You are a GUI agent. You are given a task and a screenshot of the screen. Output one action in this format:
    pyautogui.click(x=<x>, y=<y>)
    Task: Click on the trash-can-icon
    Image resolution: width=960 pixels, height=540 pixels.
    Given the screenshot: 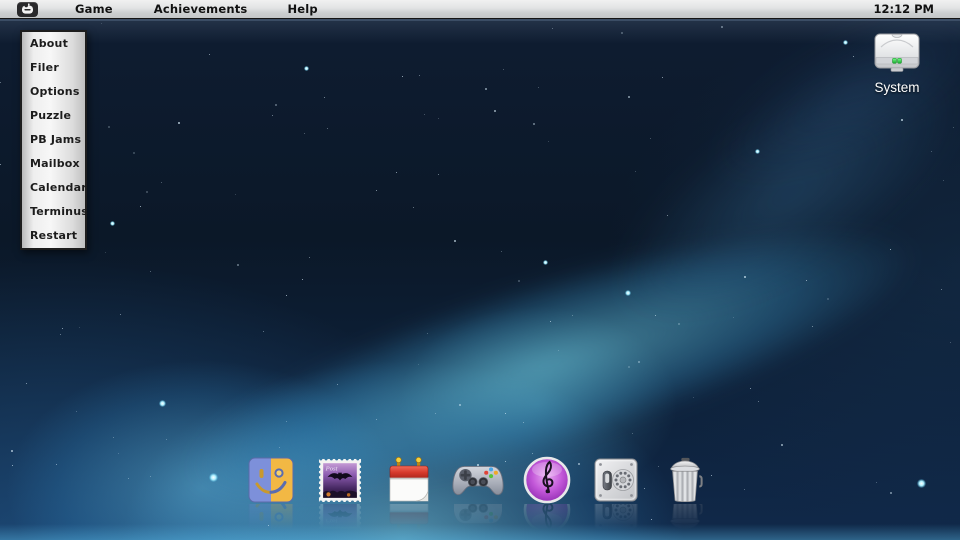 What is the action you would take?
    pyautogui.click(x=685, y=480)
    